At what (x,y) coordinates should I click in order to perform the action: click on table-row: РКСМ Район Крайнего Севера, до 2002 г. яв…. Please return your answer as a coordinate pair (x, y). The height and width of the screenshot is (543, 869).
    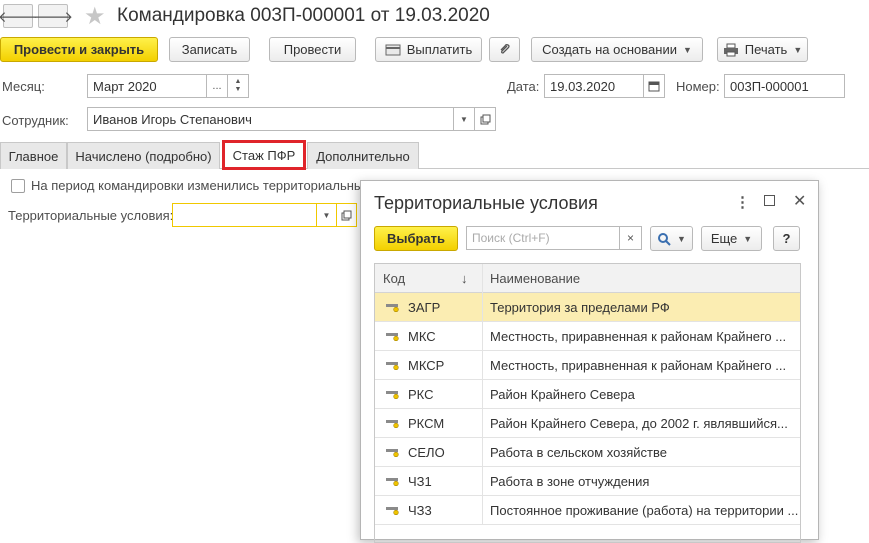
    Looking at the image, I should click on (587, 423).